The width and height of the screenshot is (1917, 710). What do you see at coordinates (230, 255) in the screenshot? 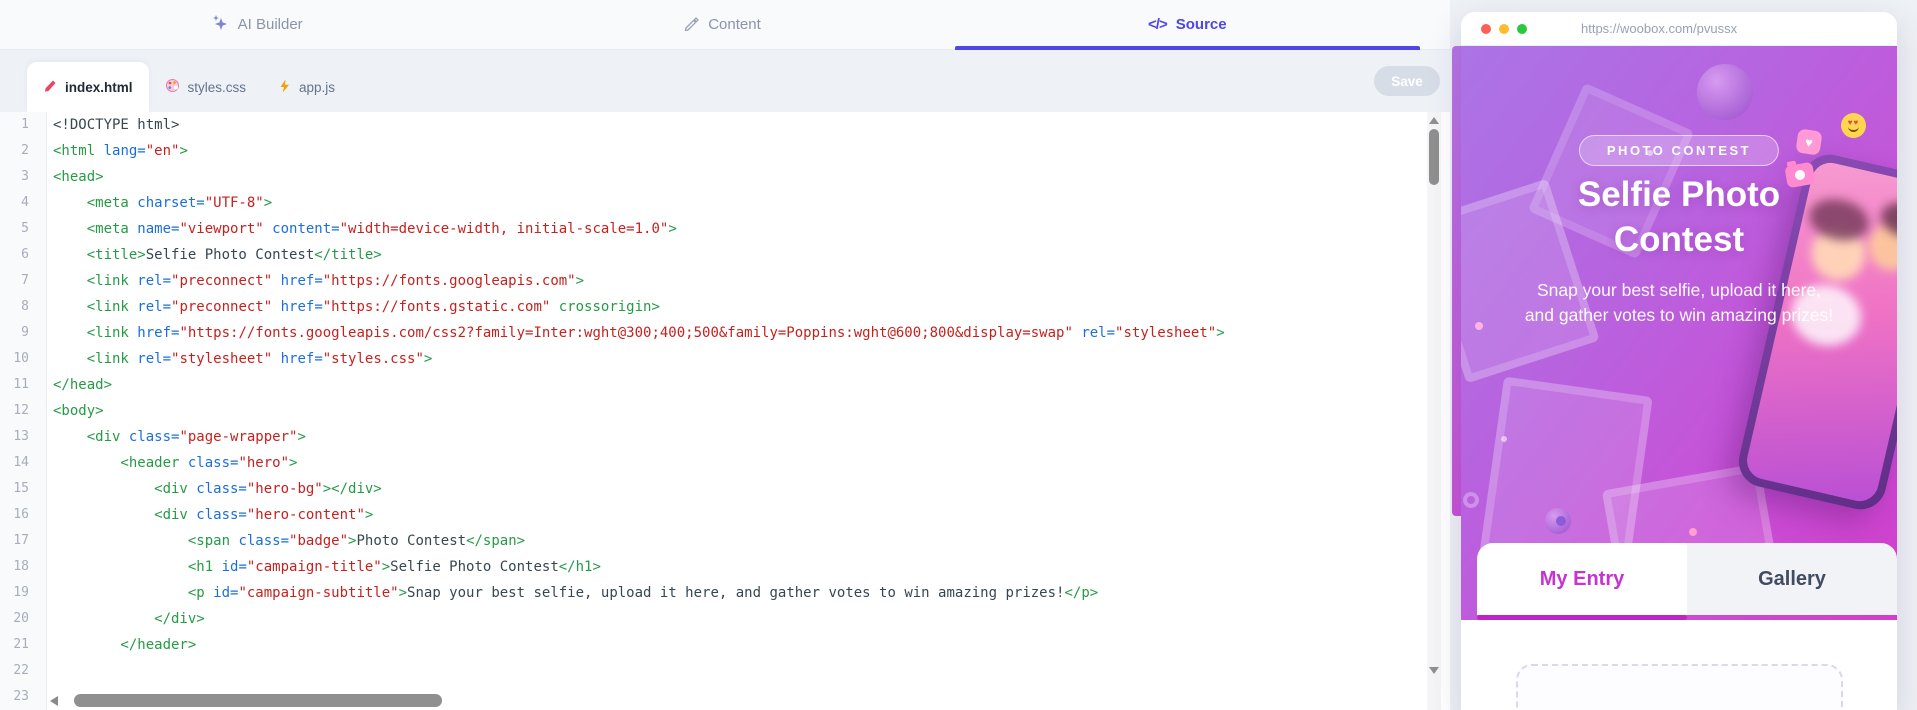
I see `code-token: Selfie Photo Contest` at bounding box center [230, 255].